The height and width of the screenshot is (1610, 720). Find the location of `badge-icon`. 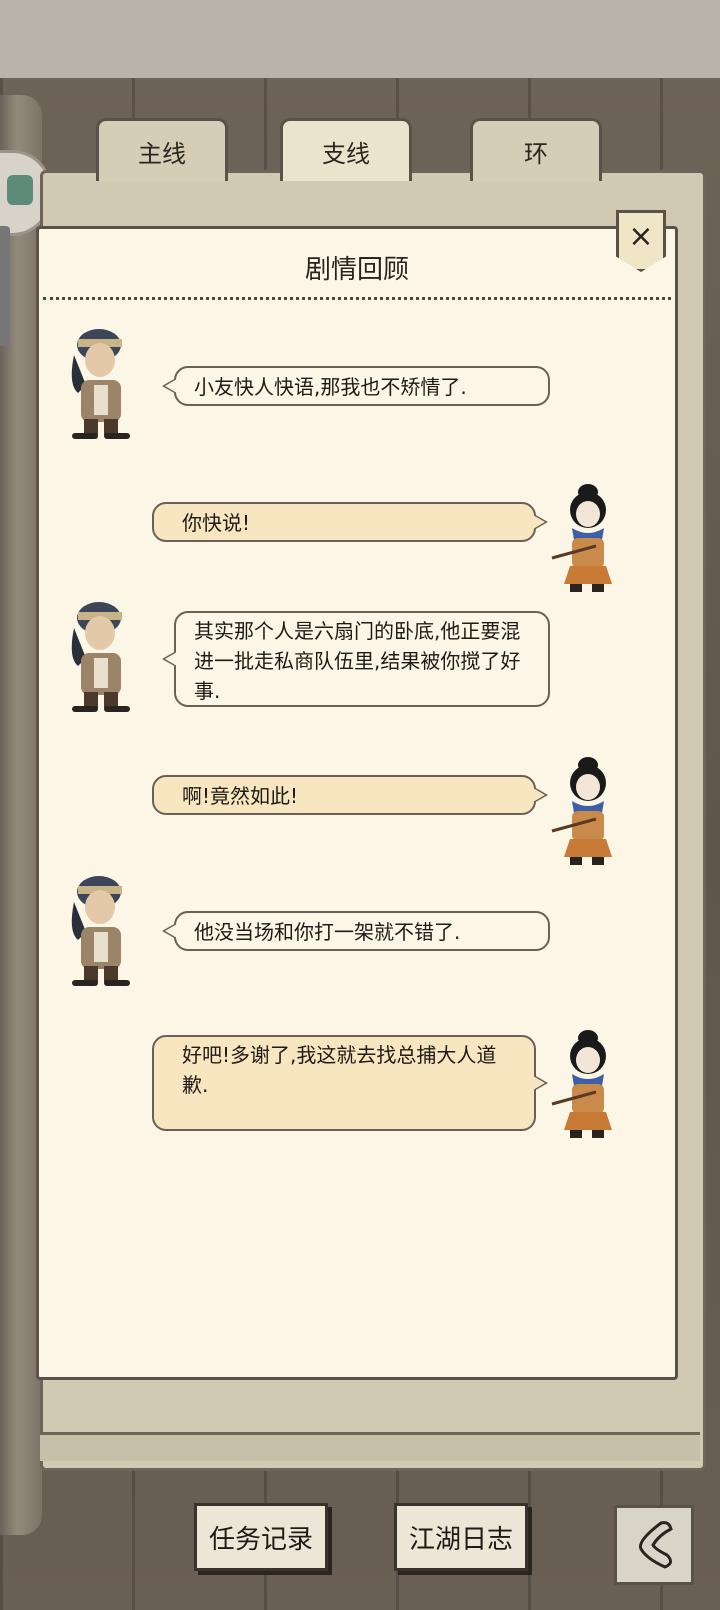

badge-icon is located at coordinates (20, 190).